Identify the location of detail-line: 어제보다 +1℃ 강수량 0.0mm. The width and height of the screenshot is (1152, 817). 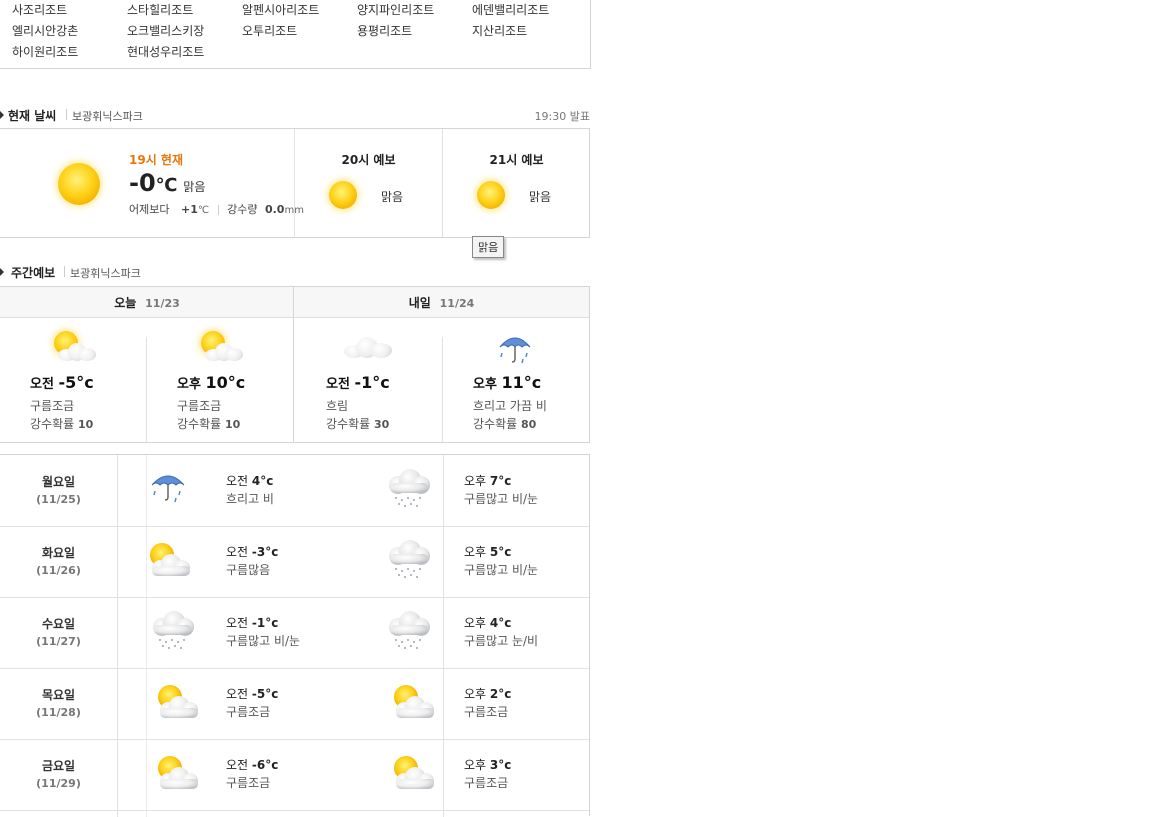
(216, 209).